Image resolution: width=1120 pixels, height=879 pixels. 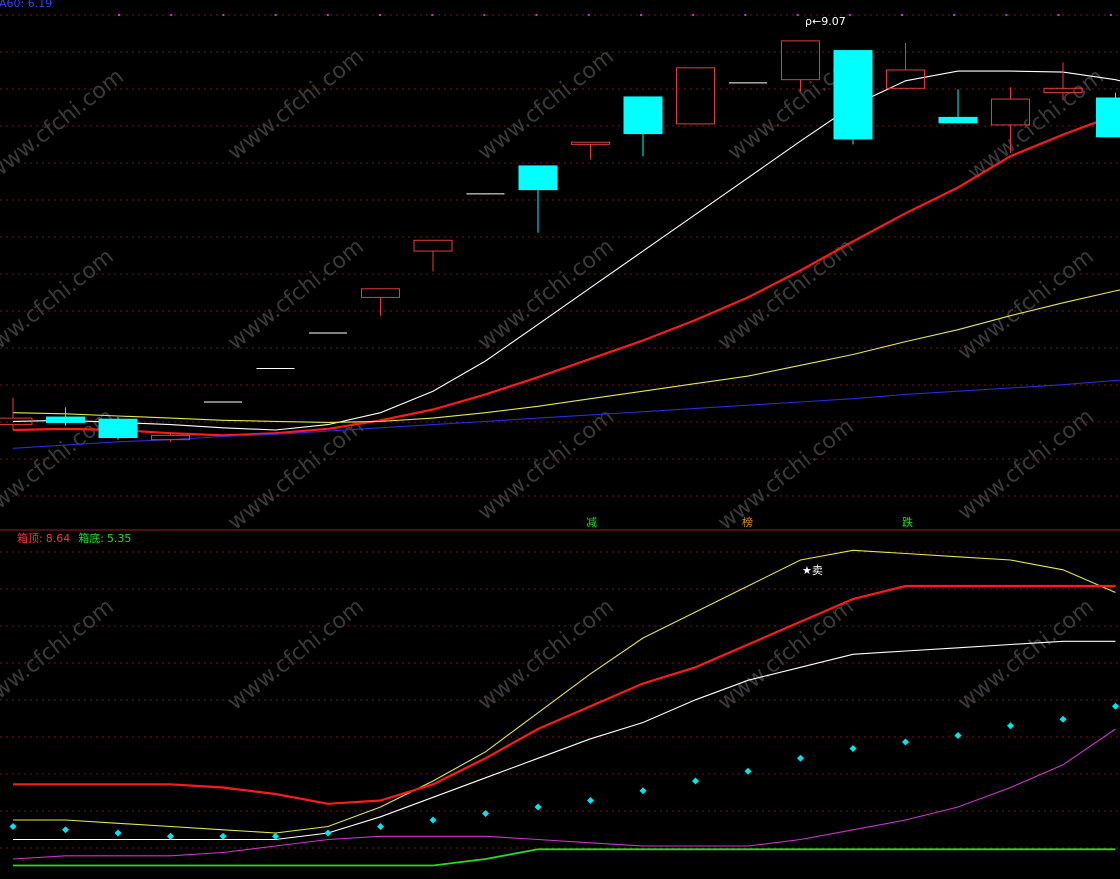 I want to click on high-marker: ρ←9.07, so click(x=825, y=21).